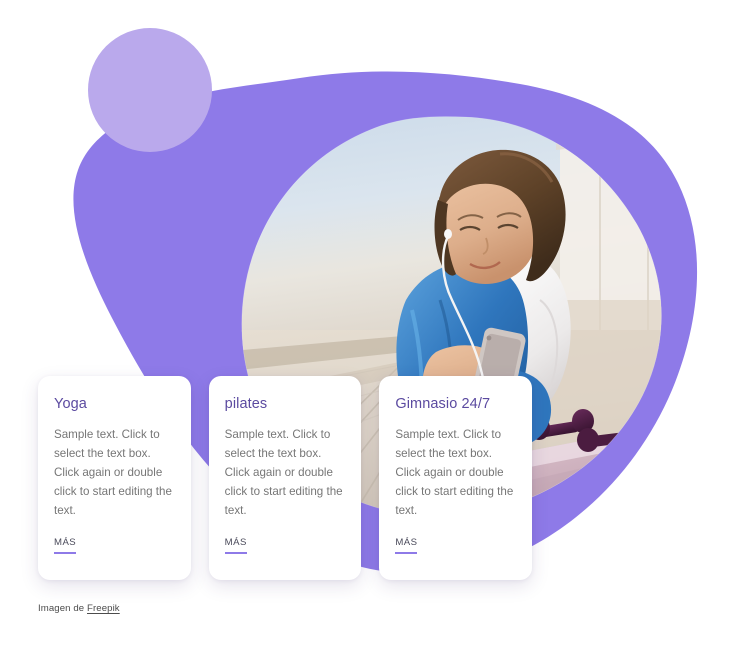  What do you see at coordinates (63, 608) in the screenshot?
I see `credit-prefix: Imagen de` at bounding box center [63, 608].